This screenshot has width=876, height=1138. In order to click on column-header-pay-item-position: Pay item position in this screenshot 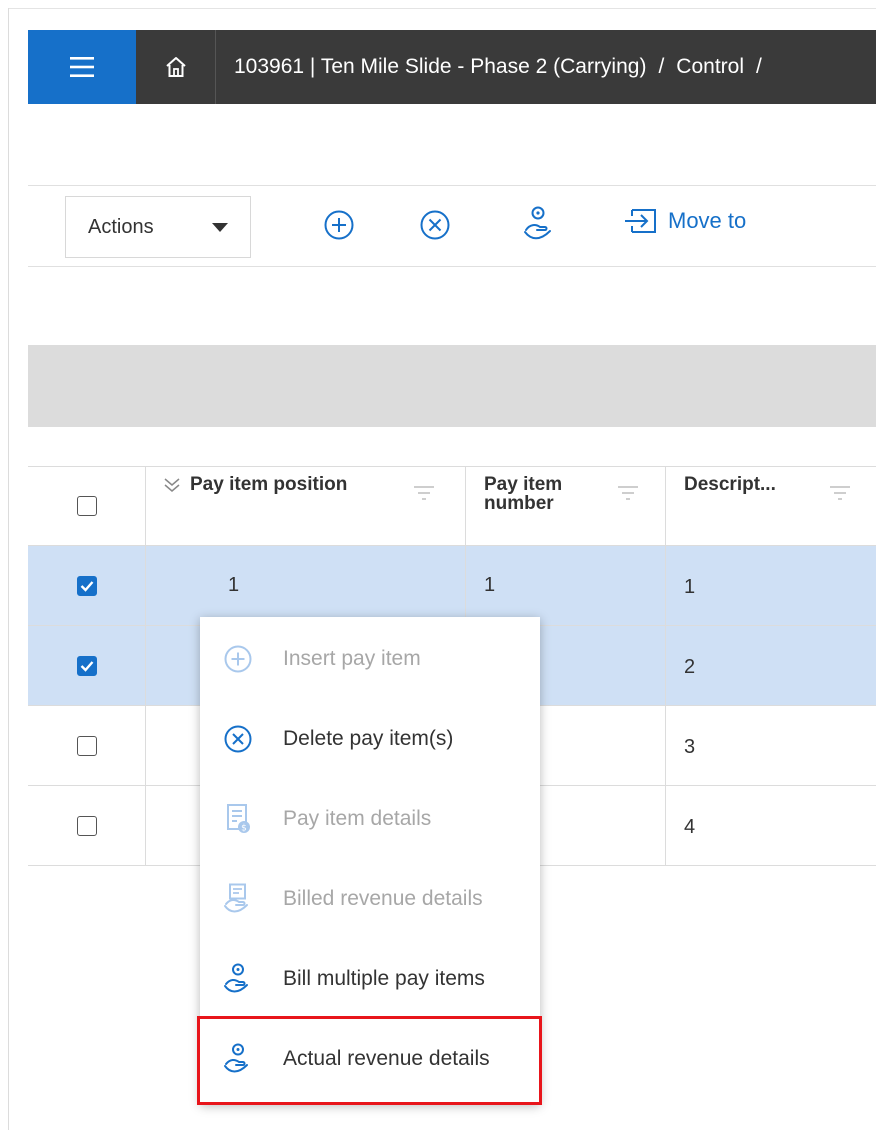, I will do `click(306, 506)`.